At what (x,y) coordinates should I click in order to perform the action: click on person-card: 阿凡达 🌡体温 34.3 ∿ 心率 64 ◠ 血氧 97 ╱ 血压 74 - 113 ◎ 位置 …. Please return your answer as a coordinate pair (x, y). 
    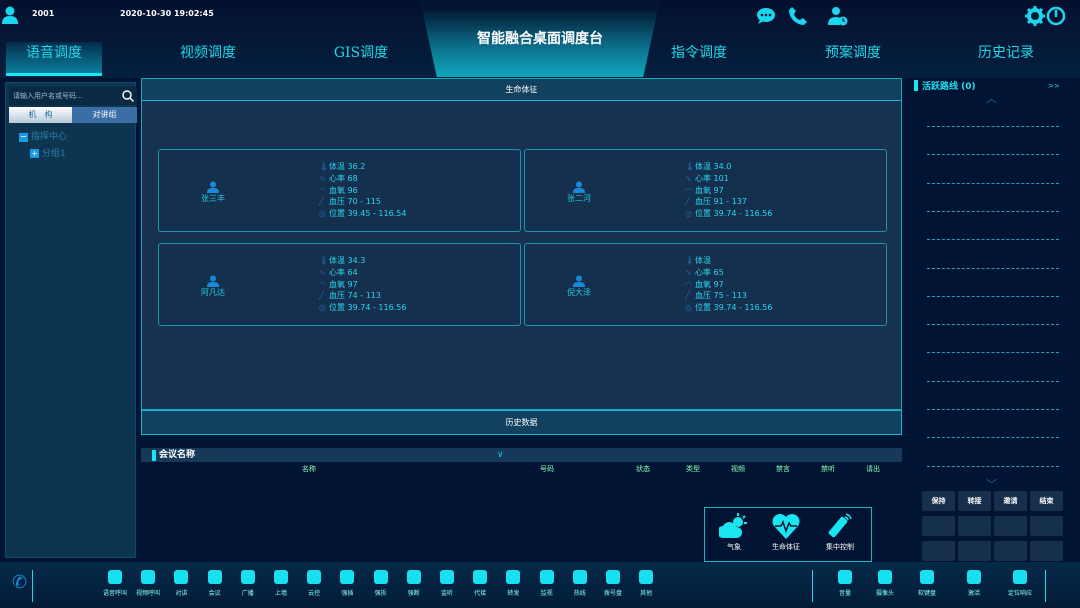
    Looking at the image, I should click on (339, 284).